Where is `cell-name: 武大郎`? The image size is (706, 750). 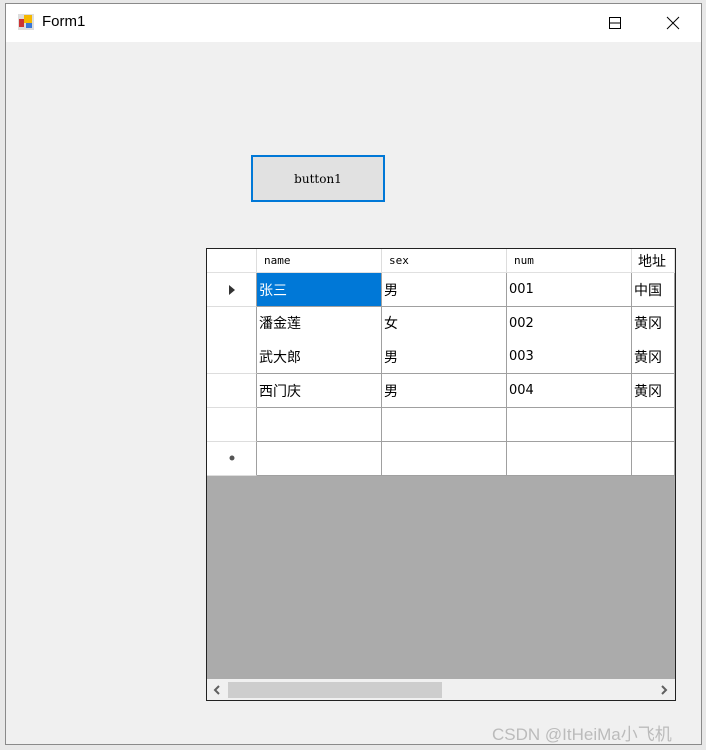 cell-name: 武大郎 is located at coordinates (319, 357).